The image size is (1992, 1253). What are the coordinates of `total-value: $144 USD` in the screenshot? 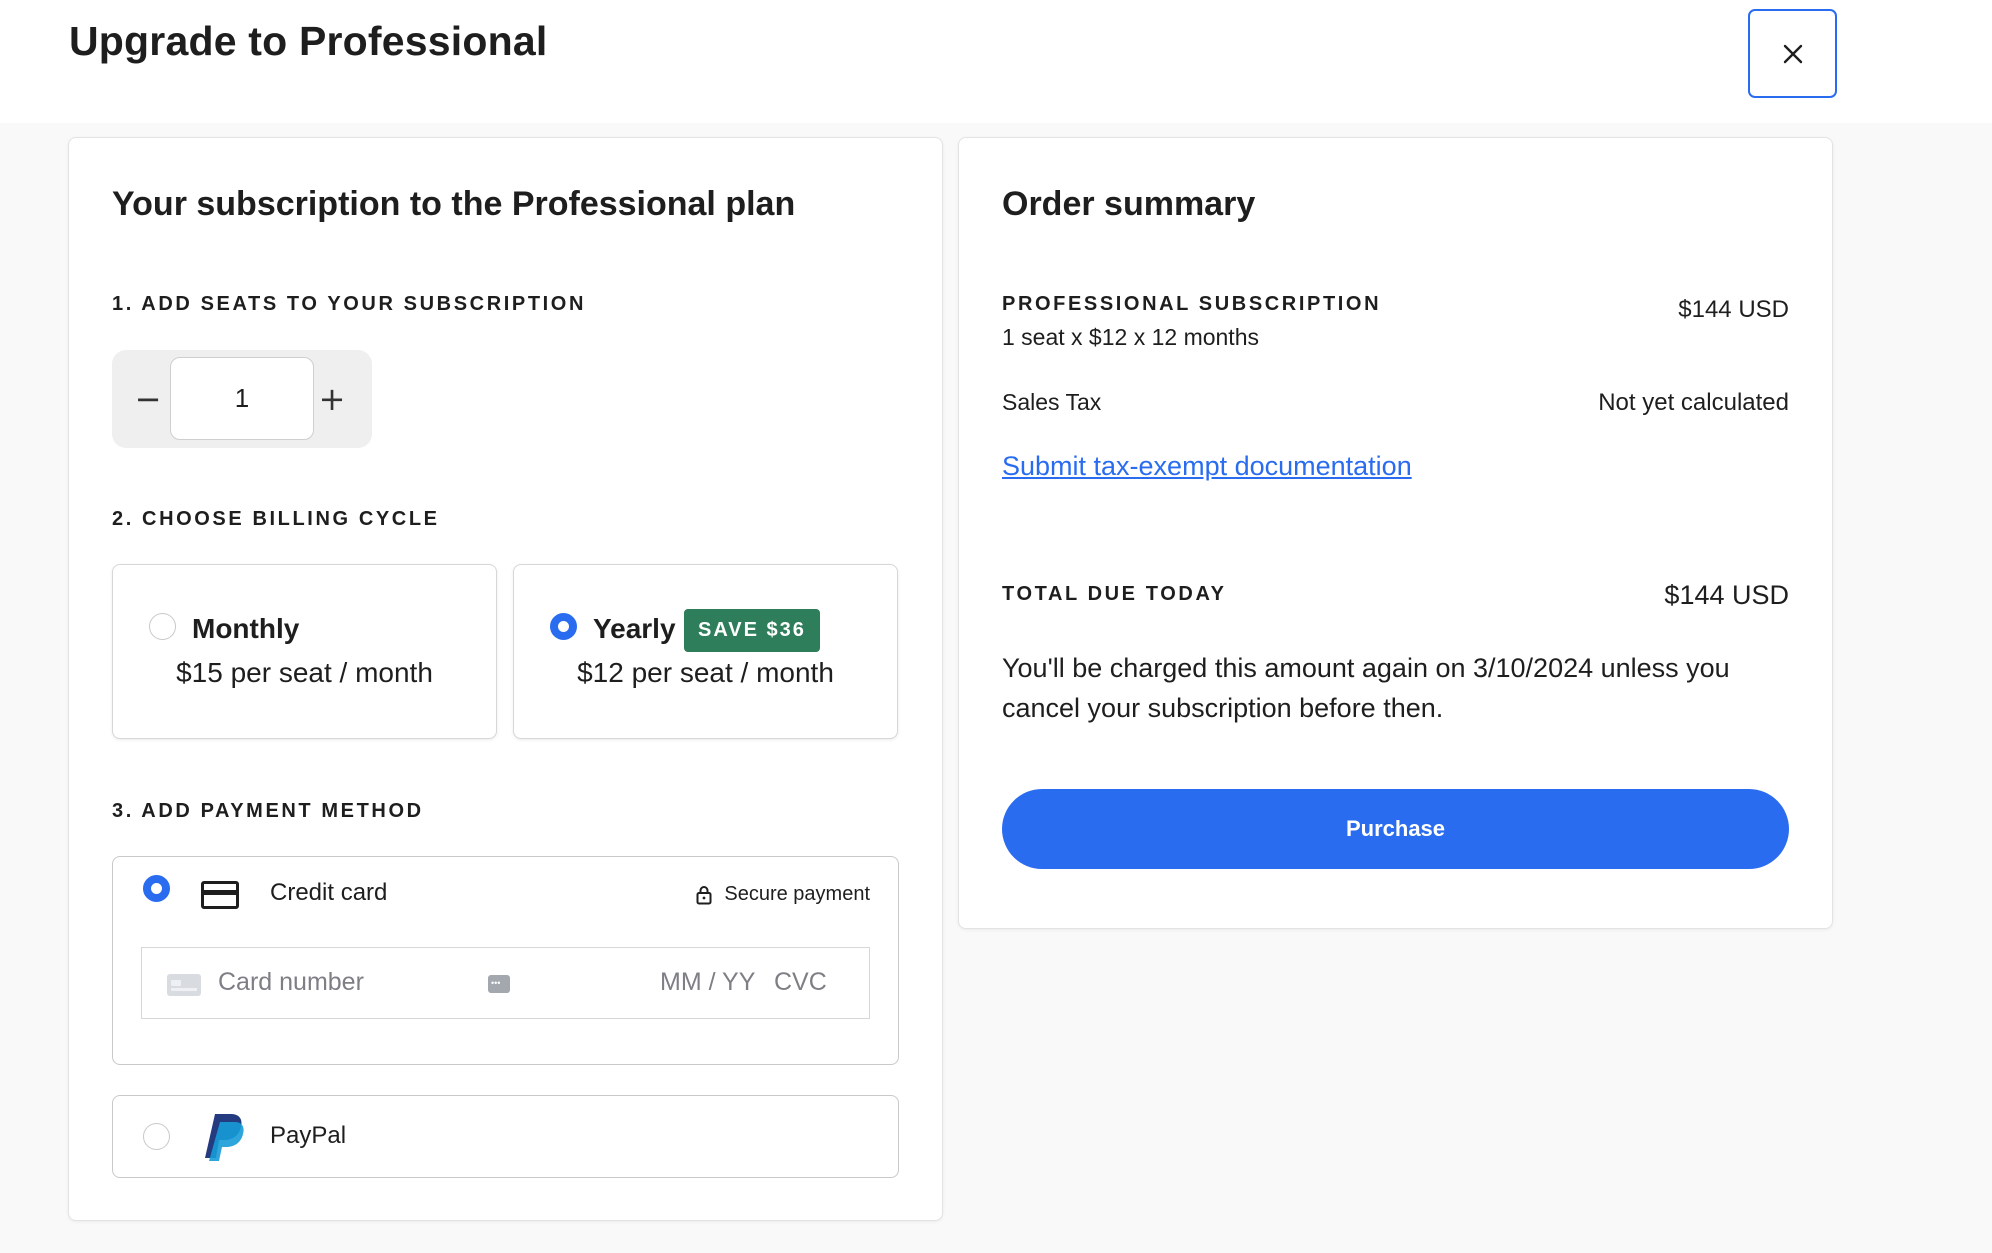 It's located at (1726, 595).